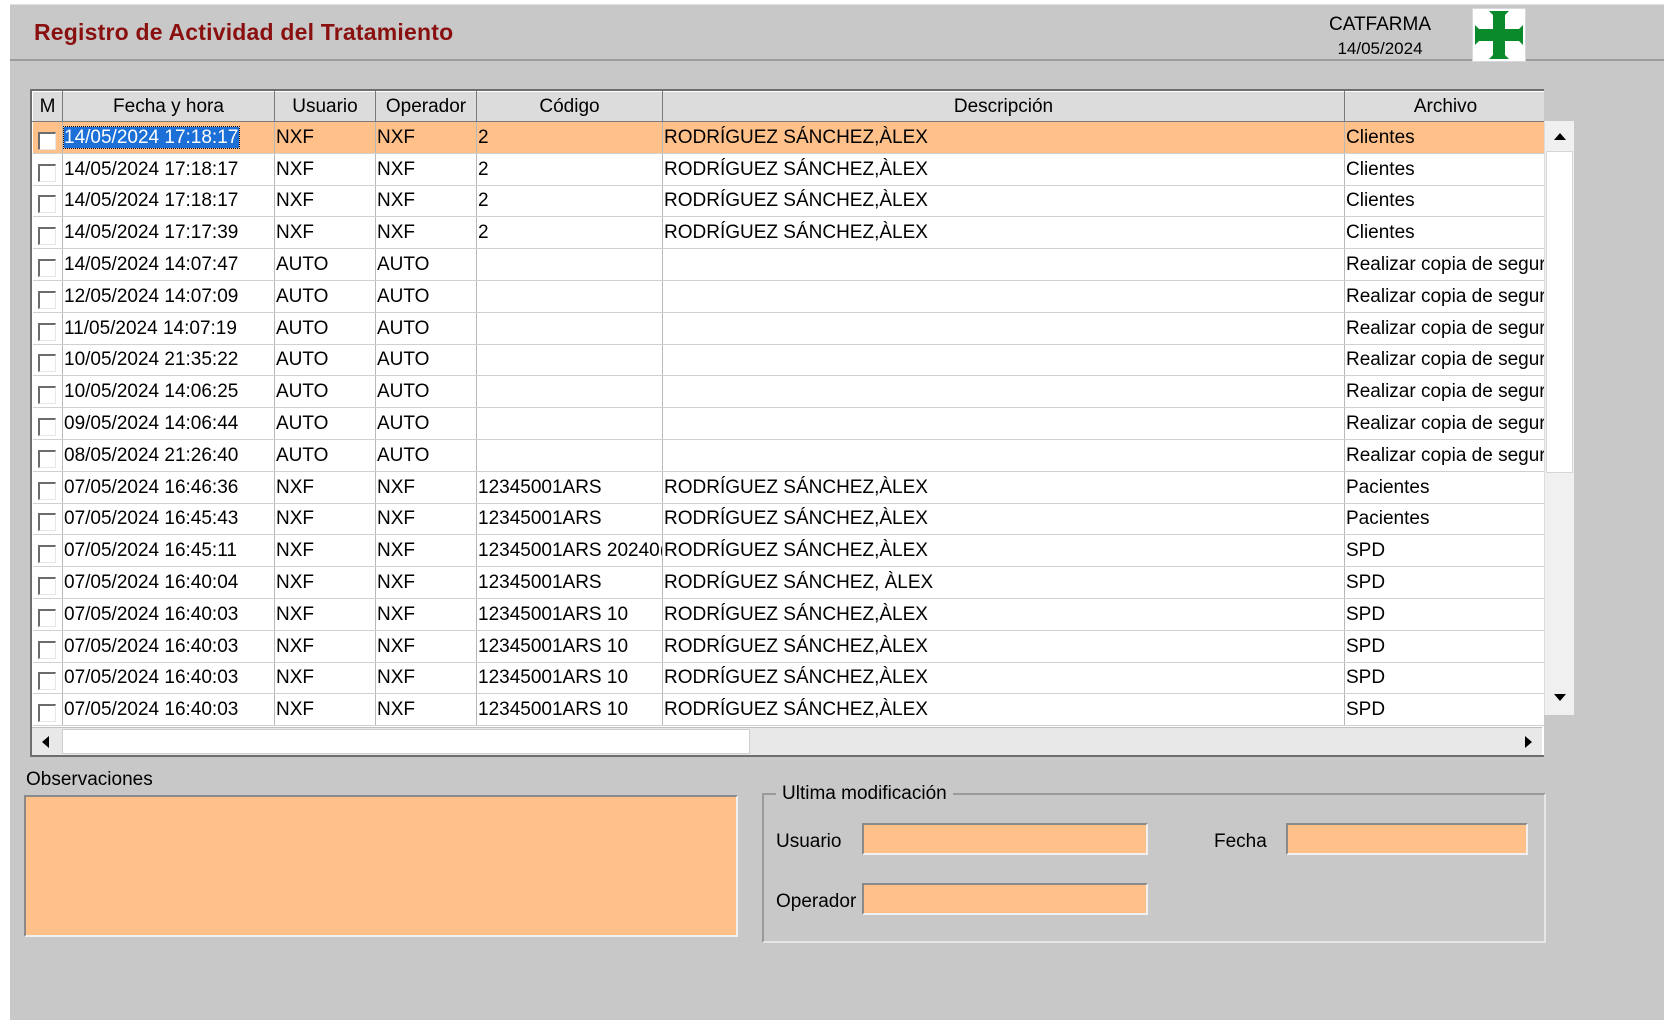 The width and height of the screenshot is (1664, 1020). Describe the element at coordinates (426, 106) in the screenshot. I see `column-header-operador: Operador` at that location.